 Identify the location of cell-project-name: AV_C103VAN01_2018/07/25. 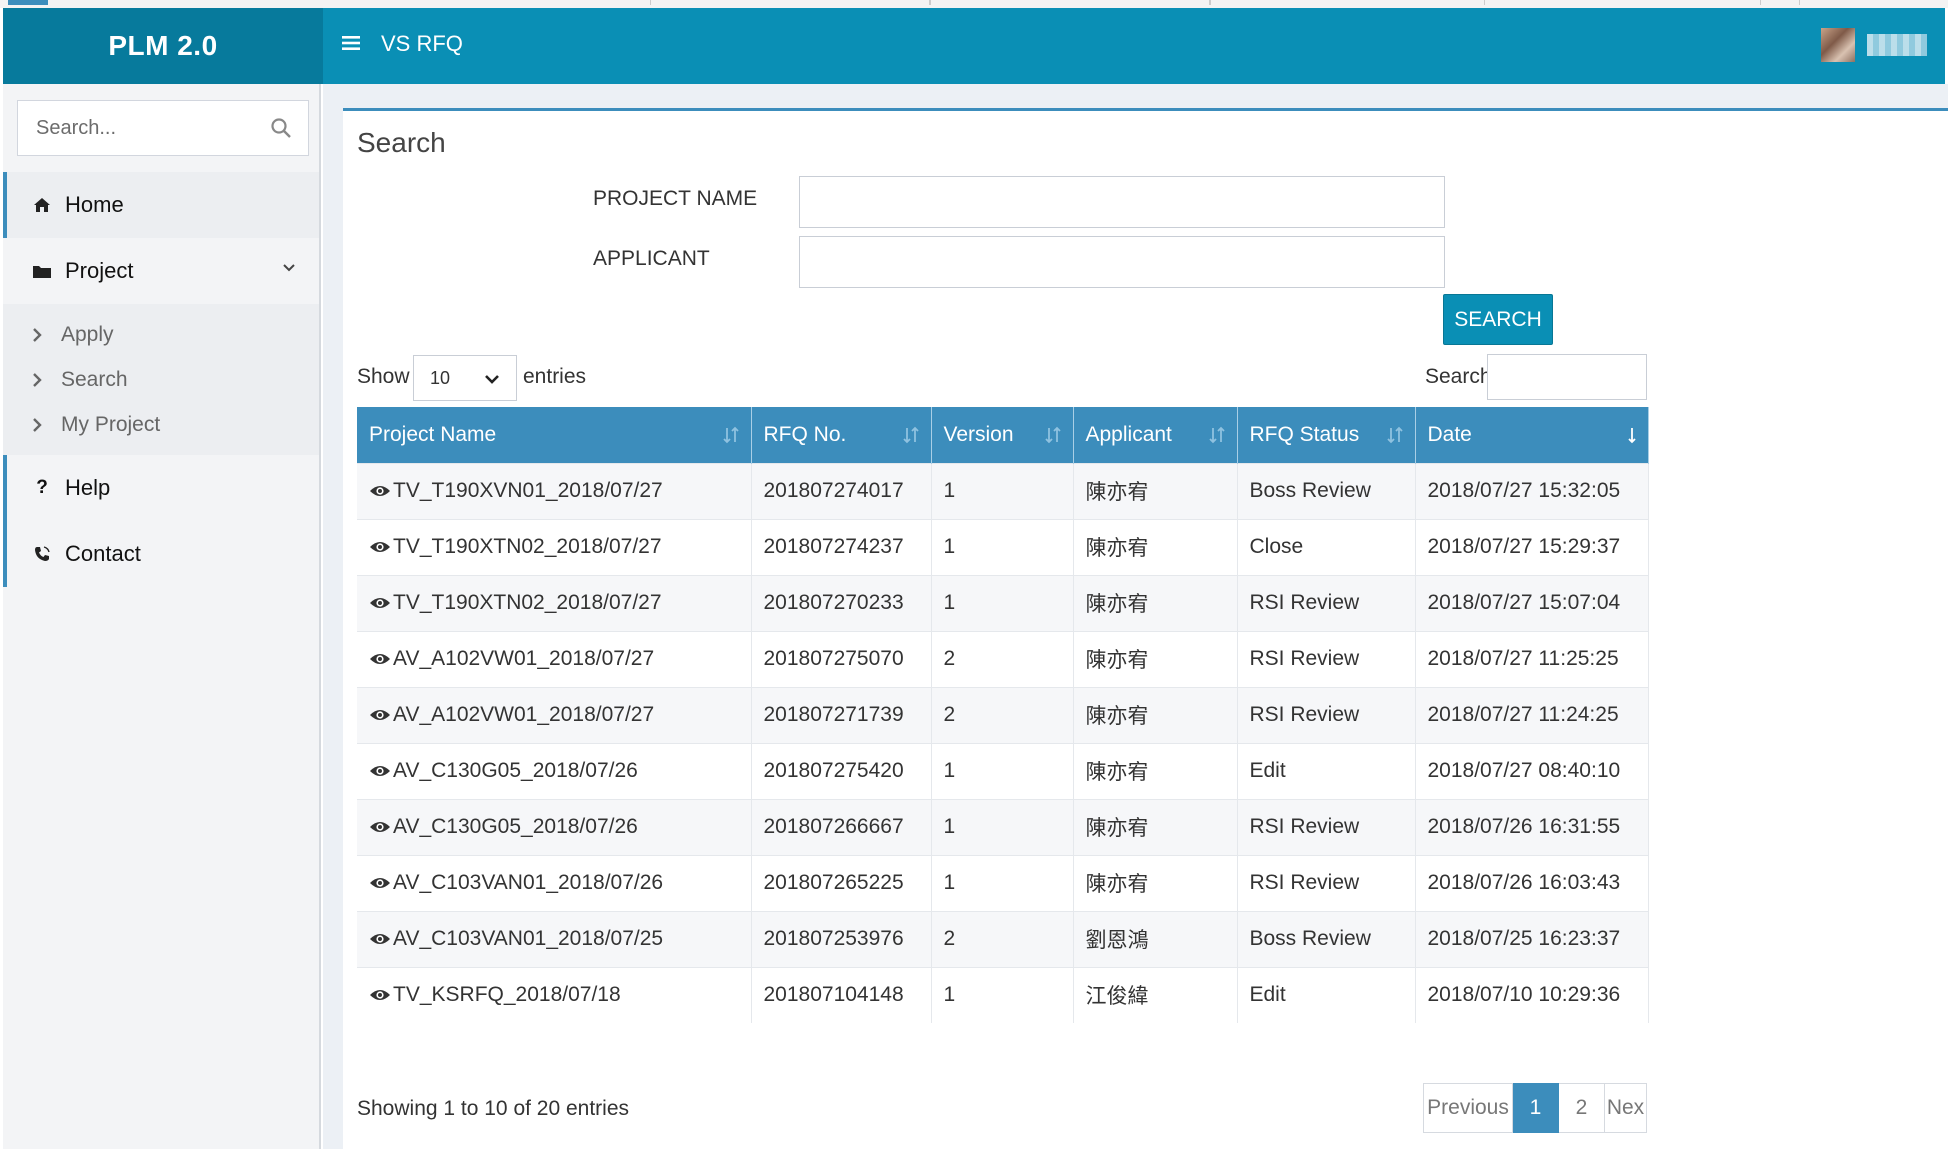
(554, 938).